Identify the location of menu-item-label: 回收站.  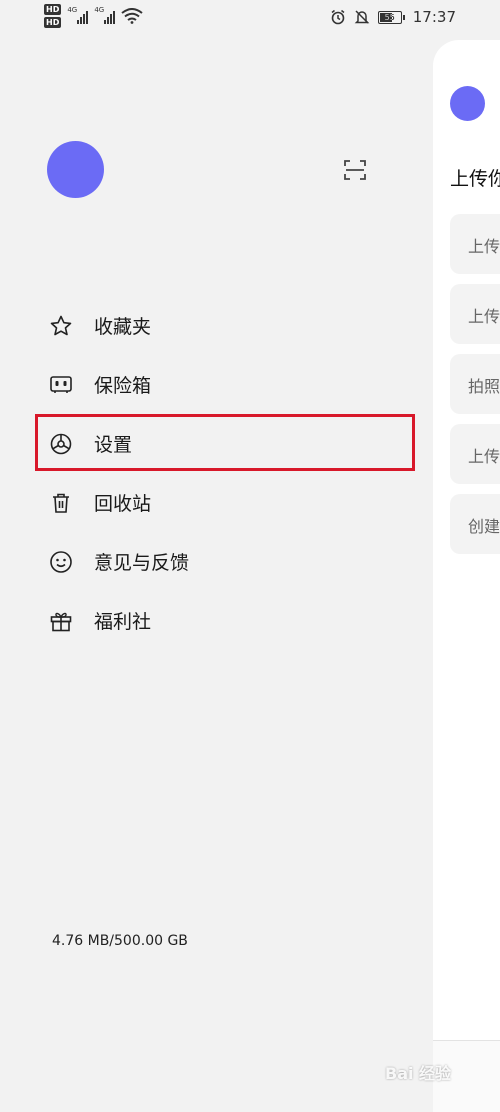
(123, 504).